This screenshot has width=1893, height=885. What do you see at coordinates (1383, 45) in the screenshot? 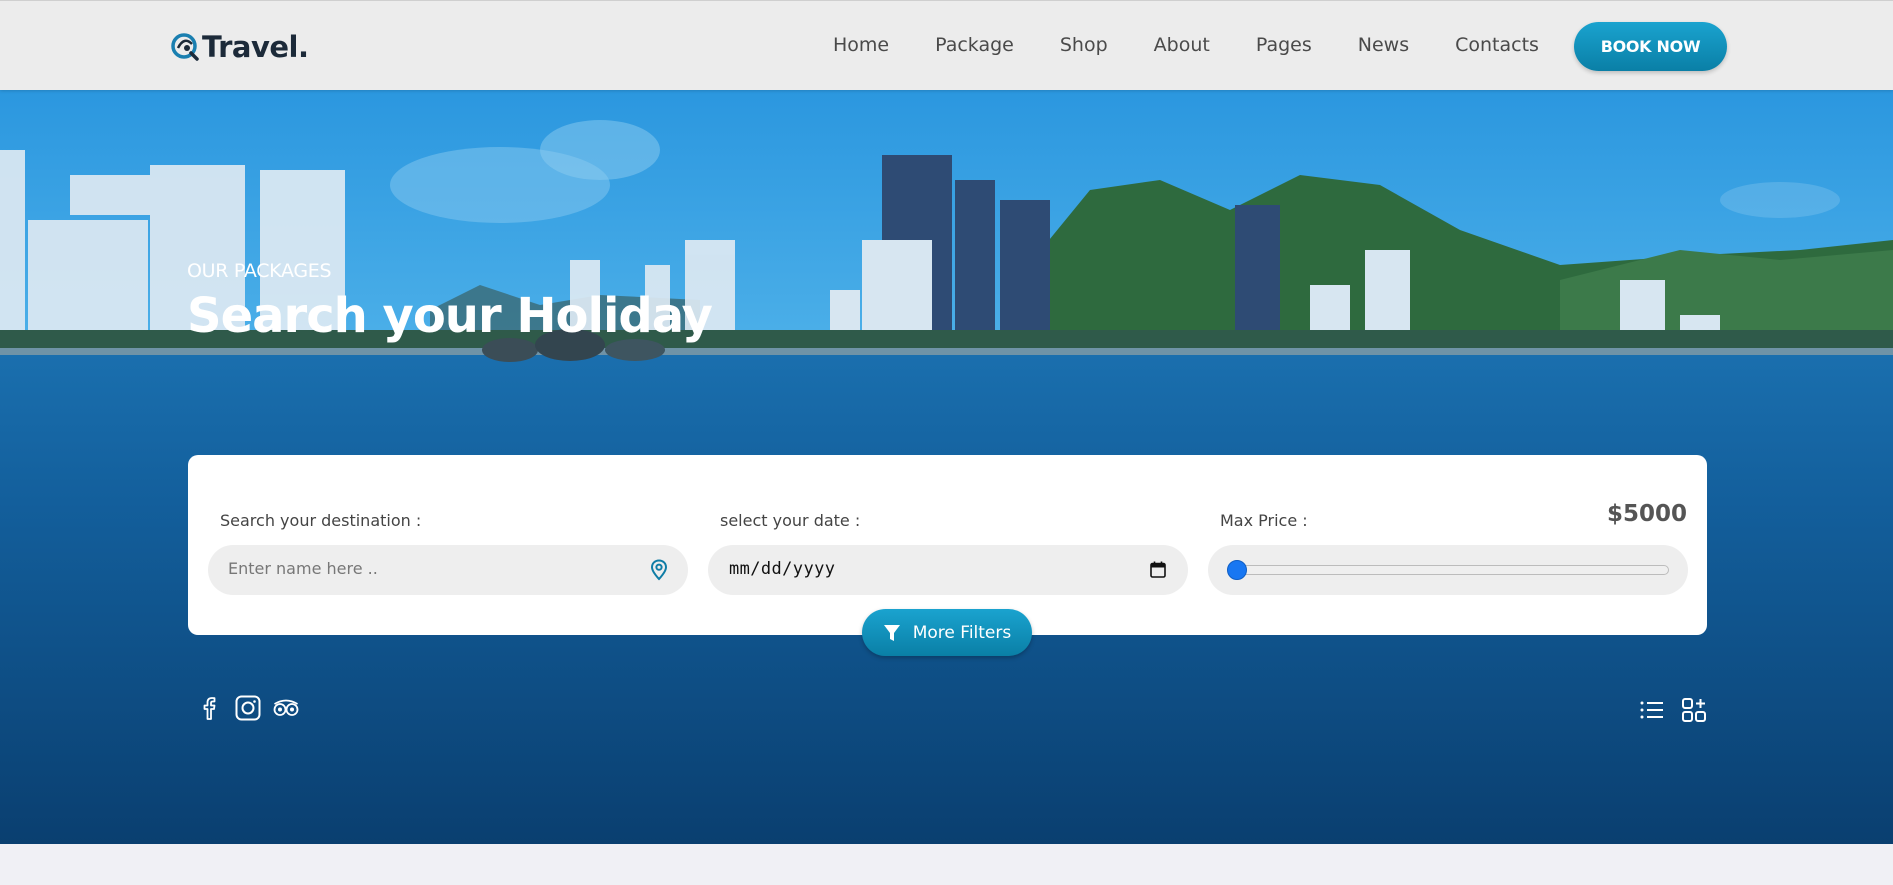
I see `nav-news: News` at bounding box center [1383, 45].